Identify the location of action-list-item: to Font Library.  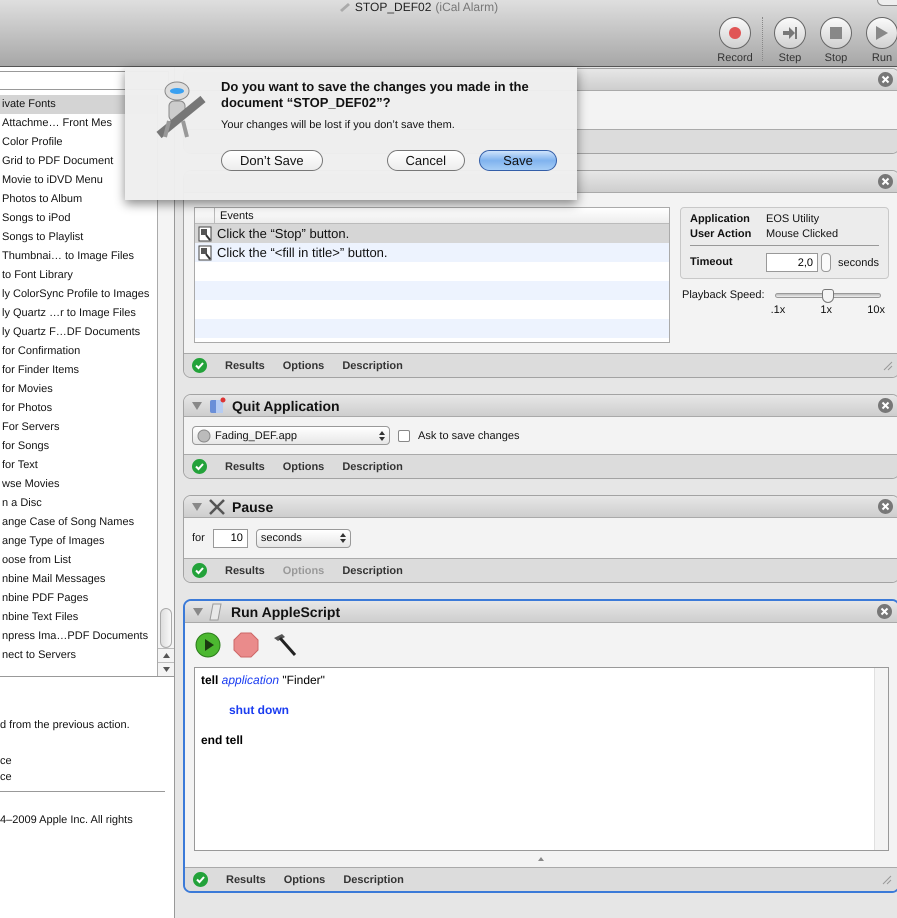
(78, 275).